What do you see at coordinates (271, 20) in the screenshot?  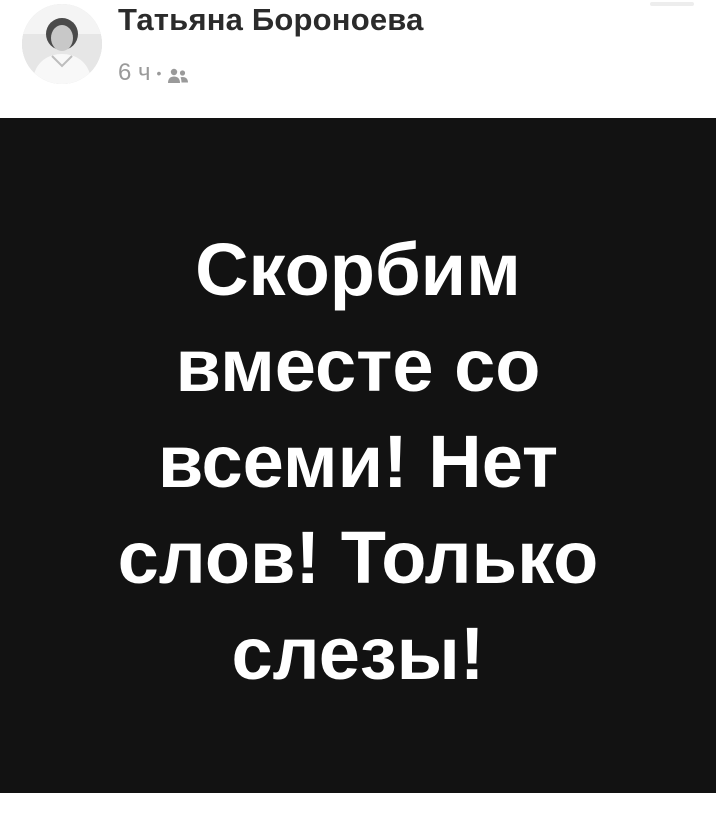 I see `author-name: Татьяна Бороноева` at bounding box center [271, 20].